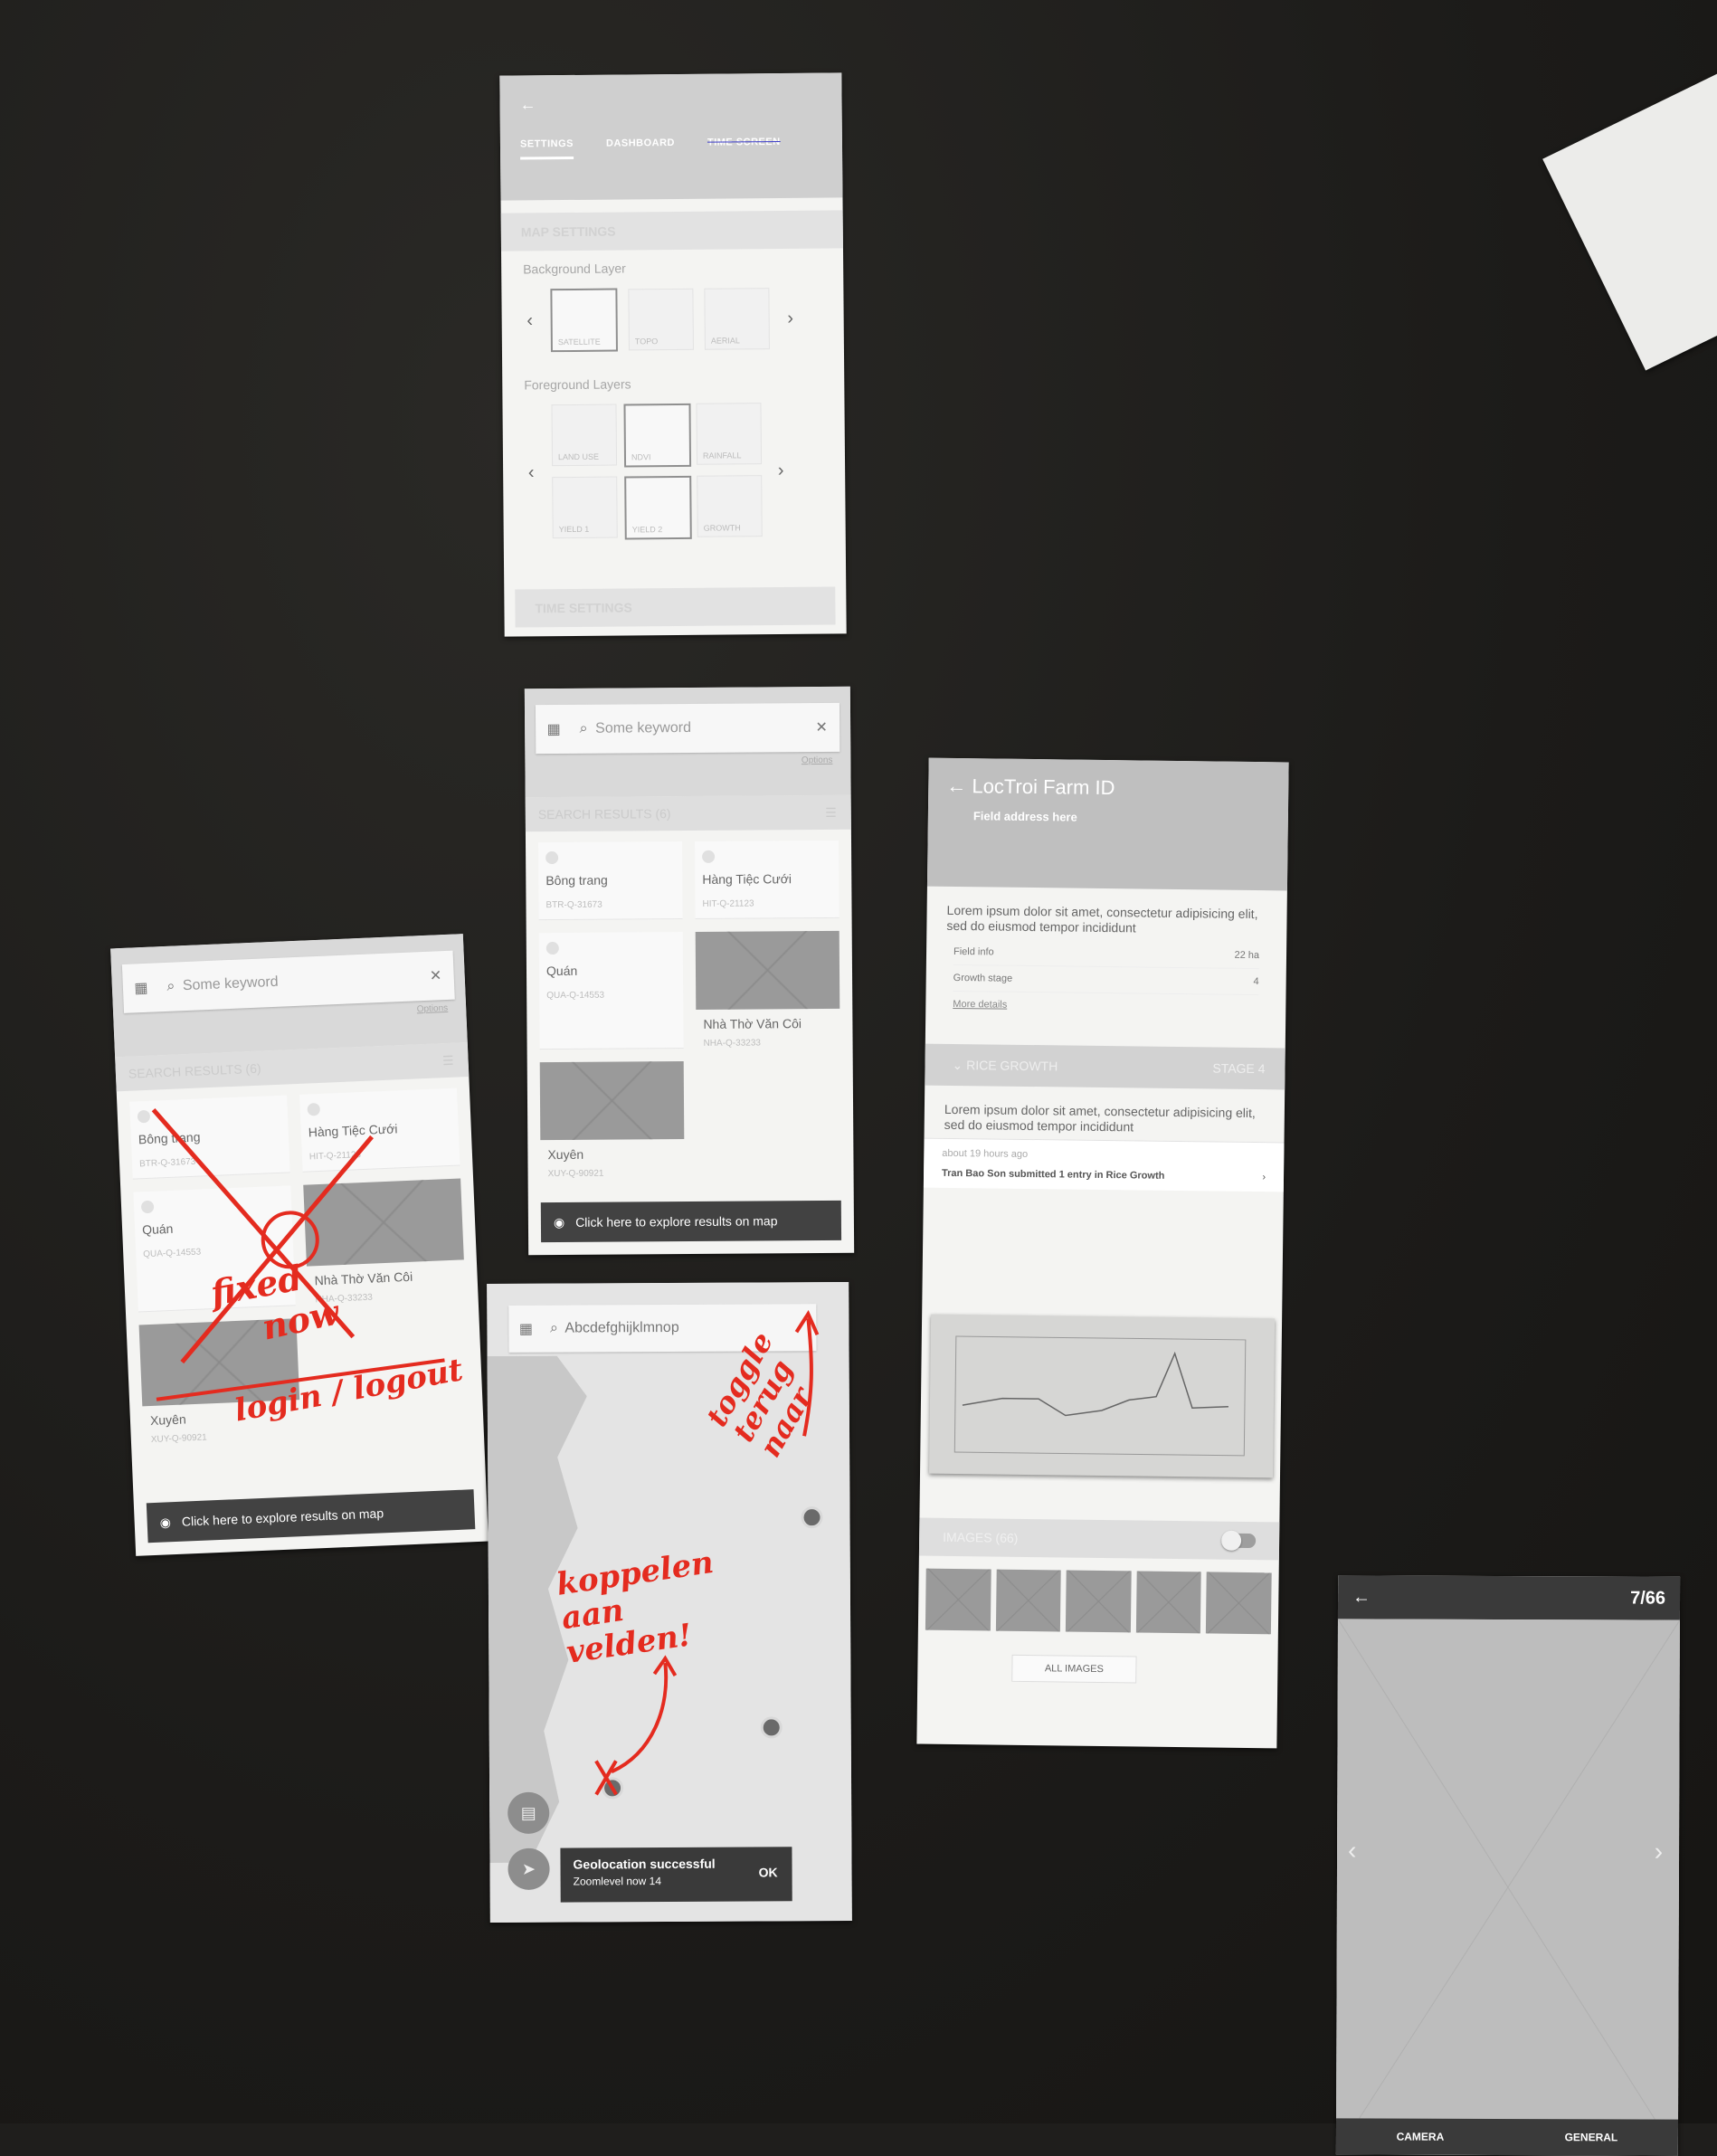 The image size is (1717, 2156). I want to click on grid-icon: ▦, so click(554, 729).